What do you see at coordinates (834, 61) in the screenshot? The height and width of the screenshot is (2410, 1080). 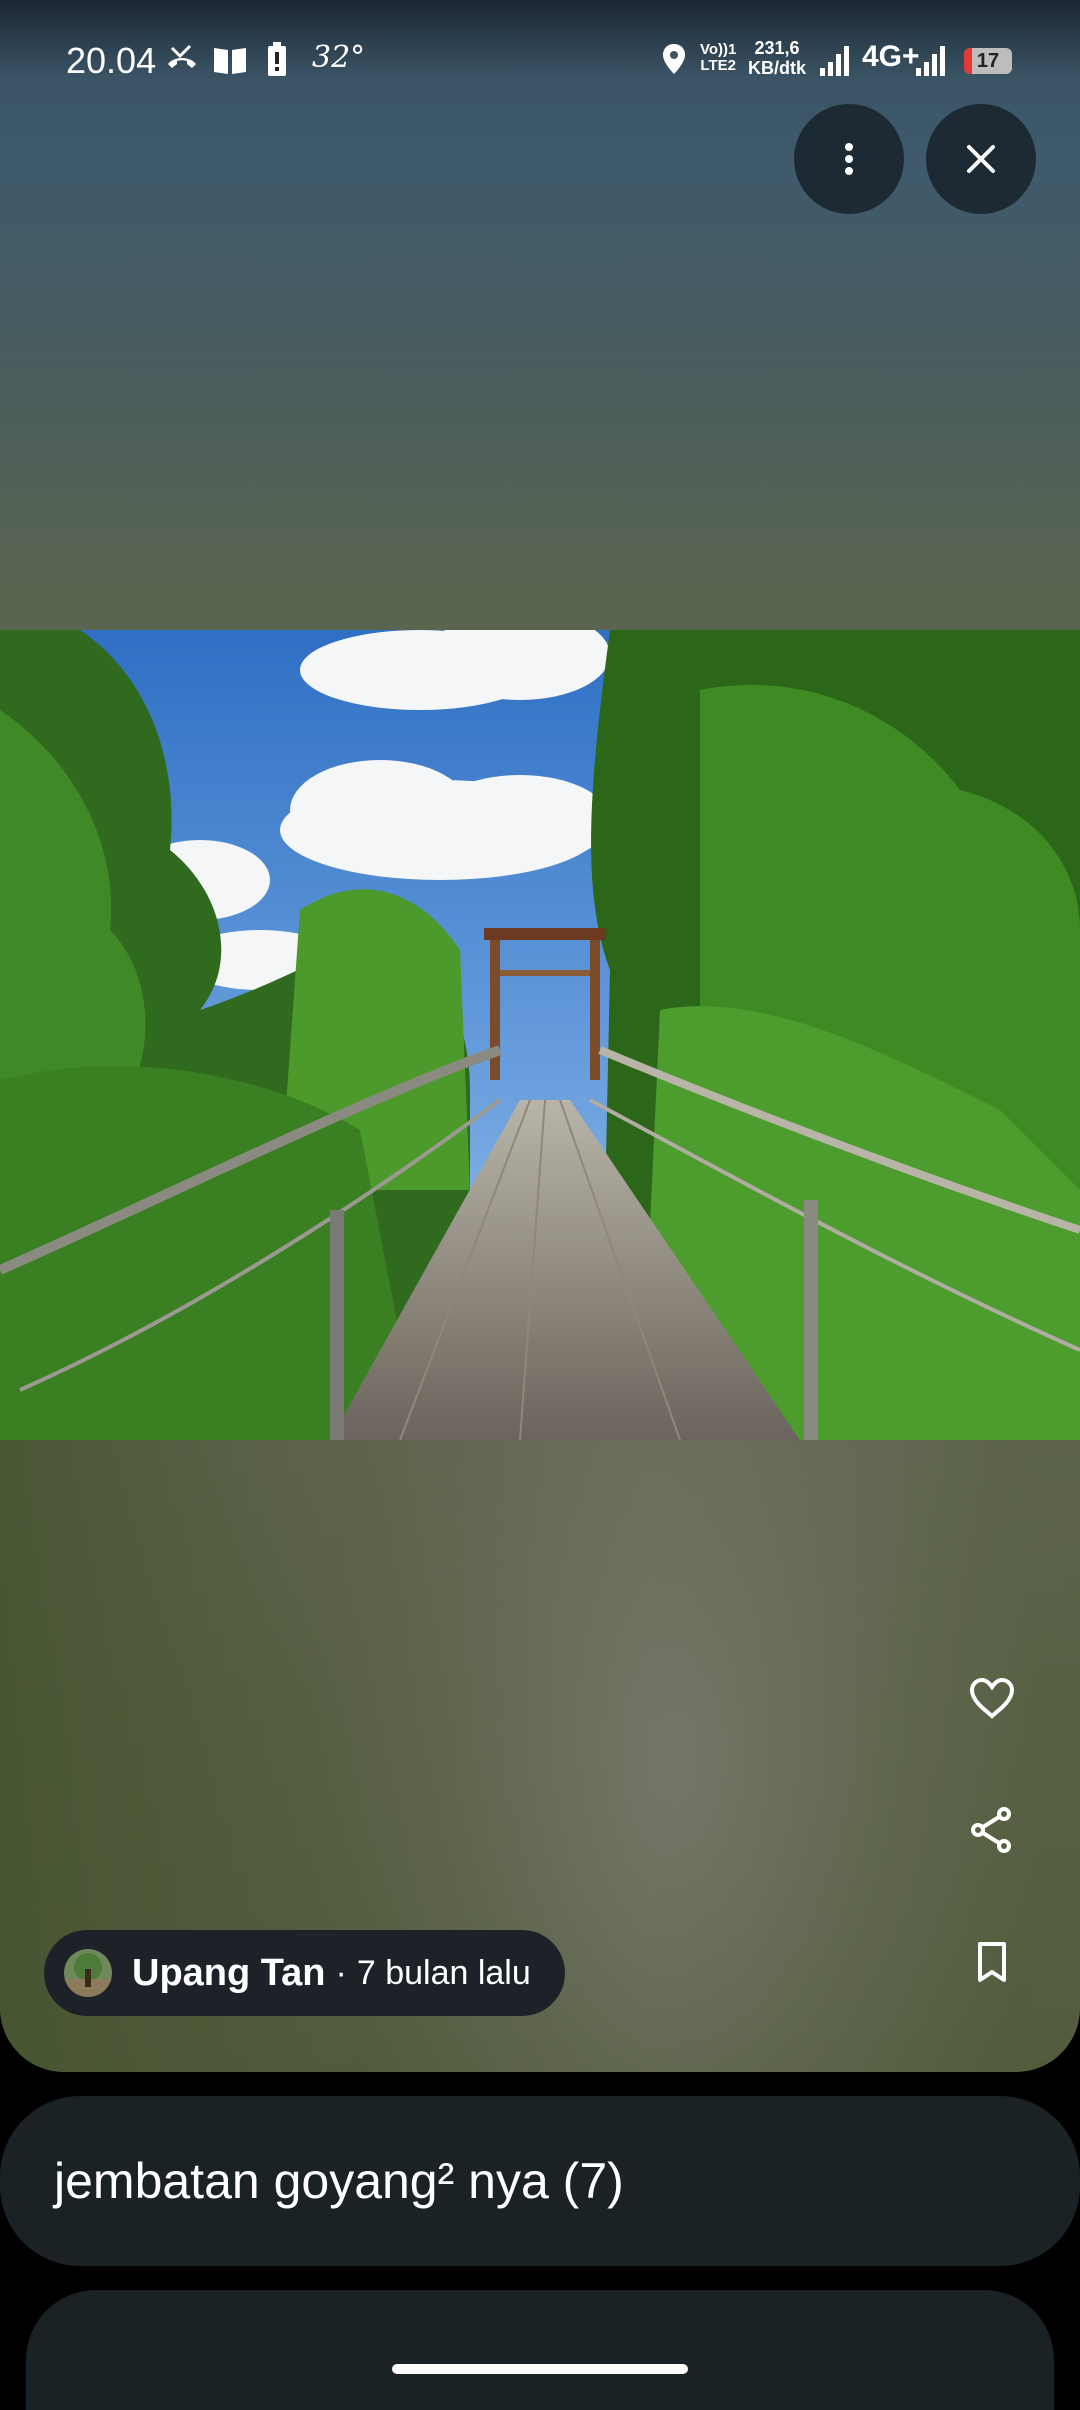 I see `signal-icon` at bounding box center [834, 61].